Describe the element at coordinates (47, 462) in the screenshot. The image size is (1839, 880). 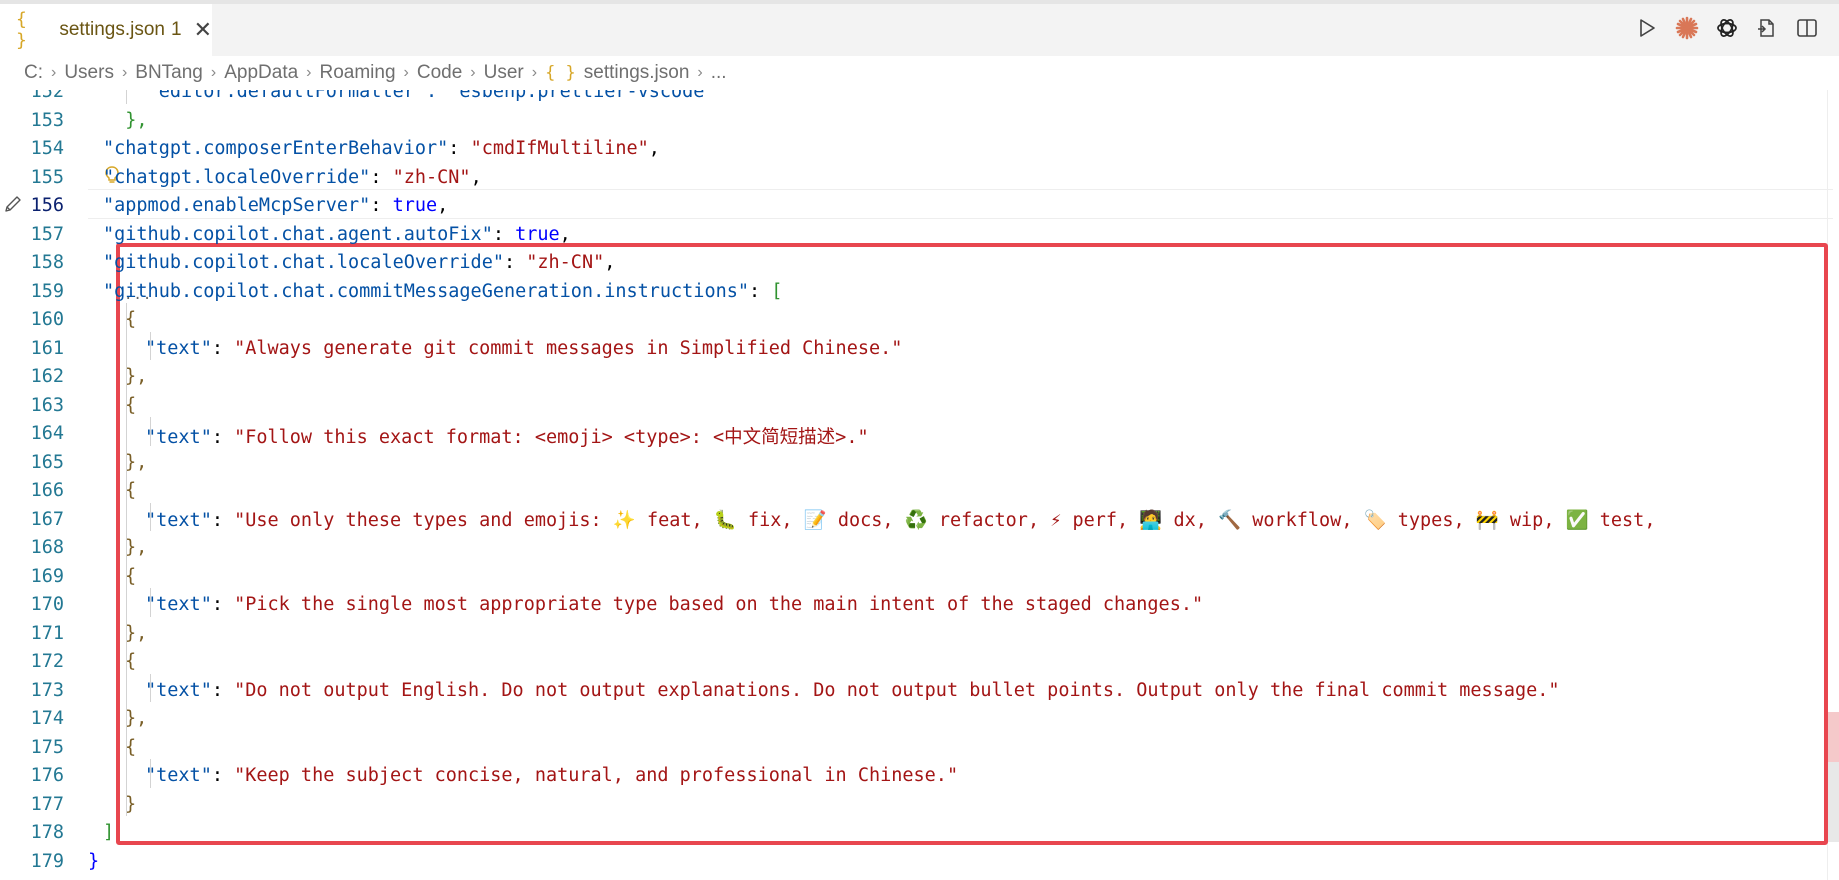
I see `line-number: 165` at that location.